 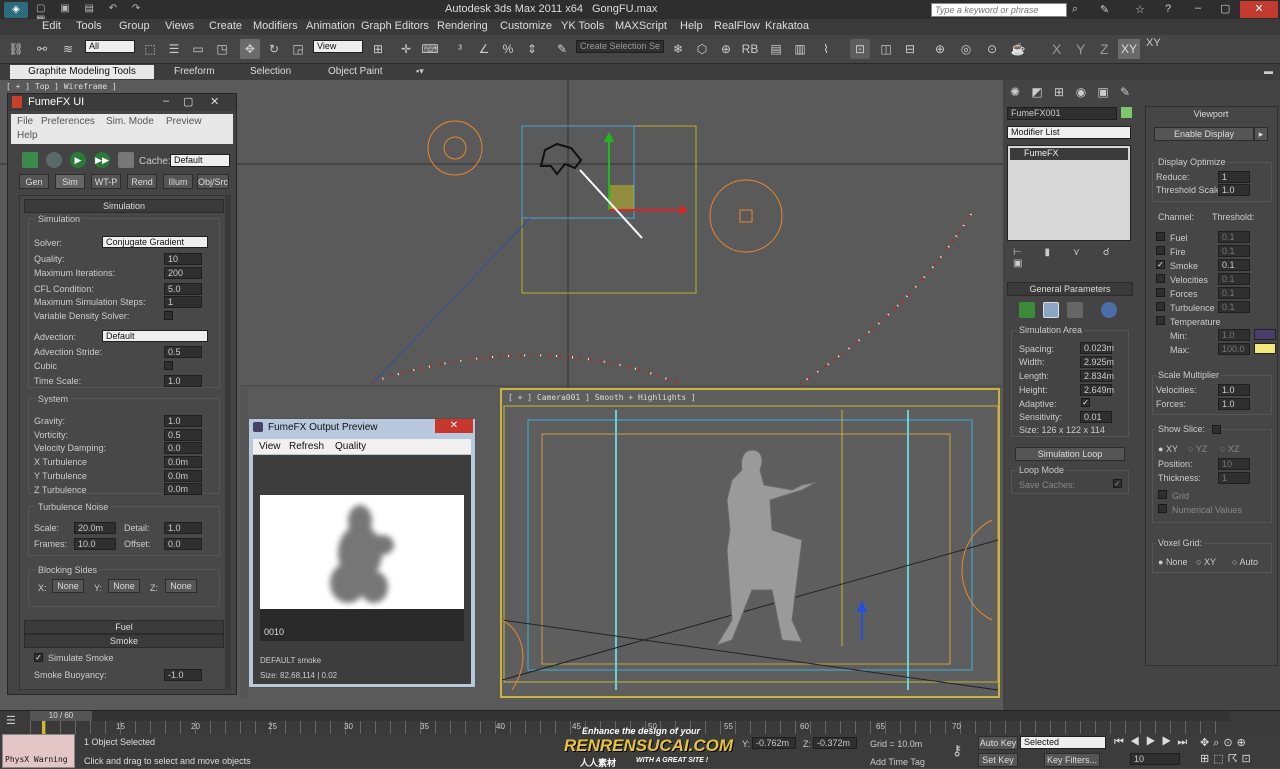 I want to click on close-button: ✕, so click(x=1259, y=9).